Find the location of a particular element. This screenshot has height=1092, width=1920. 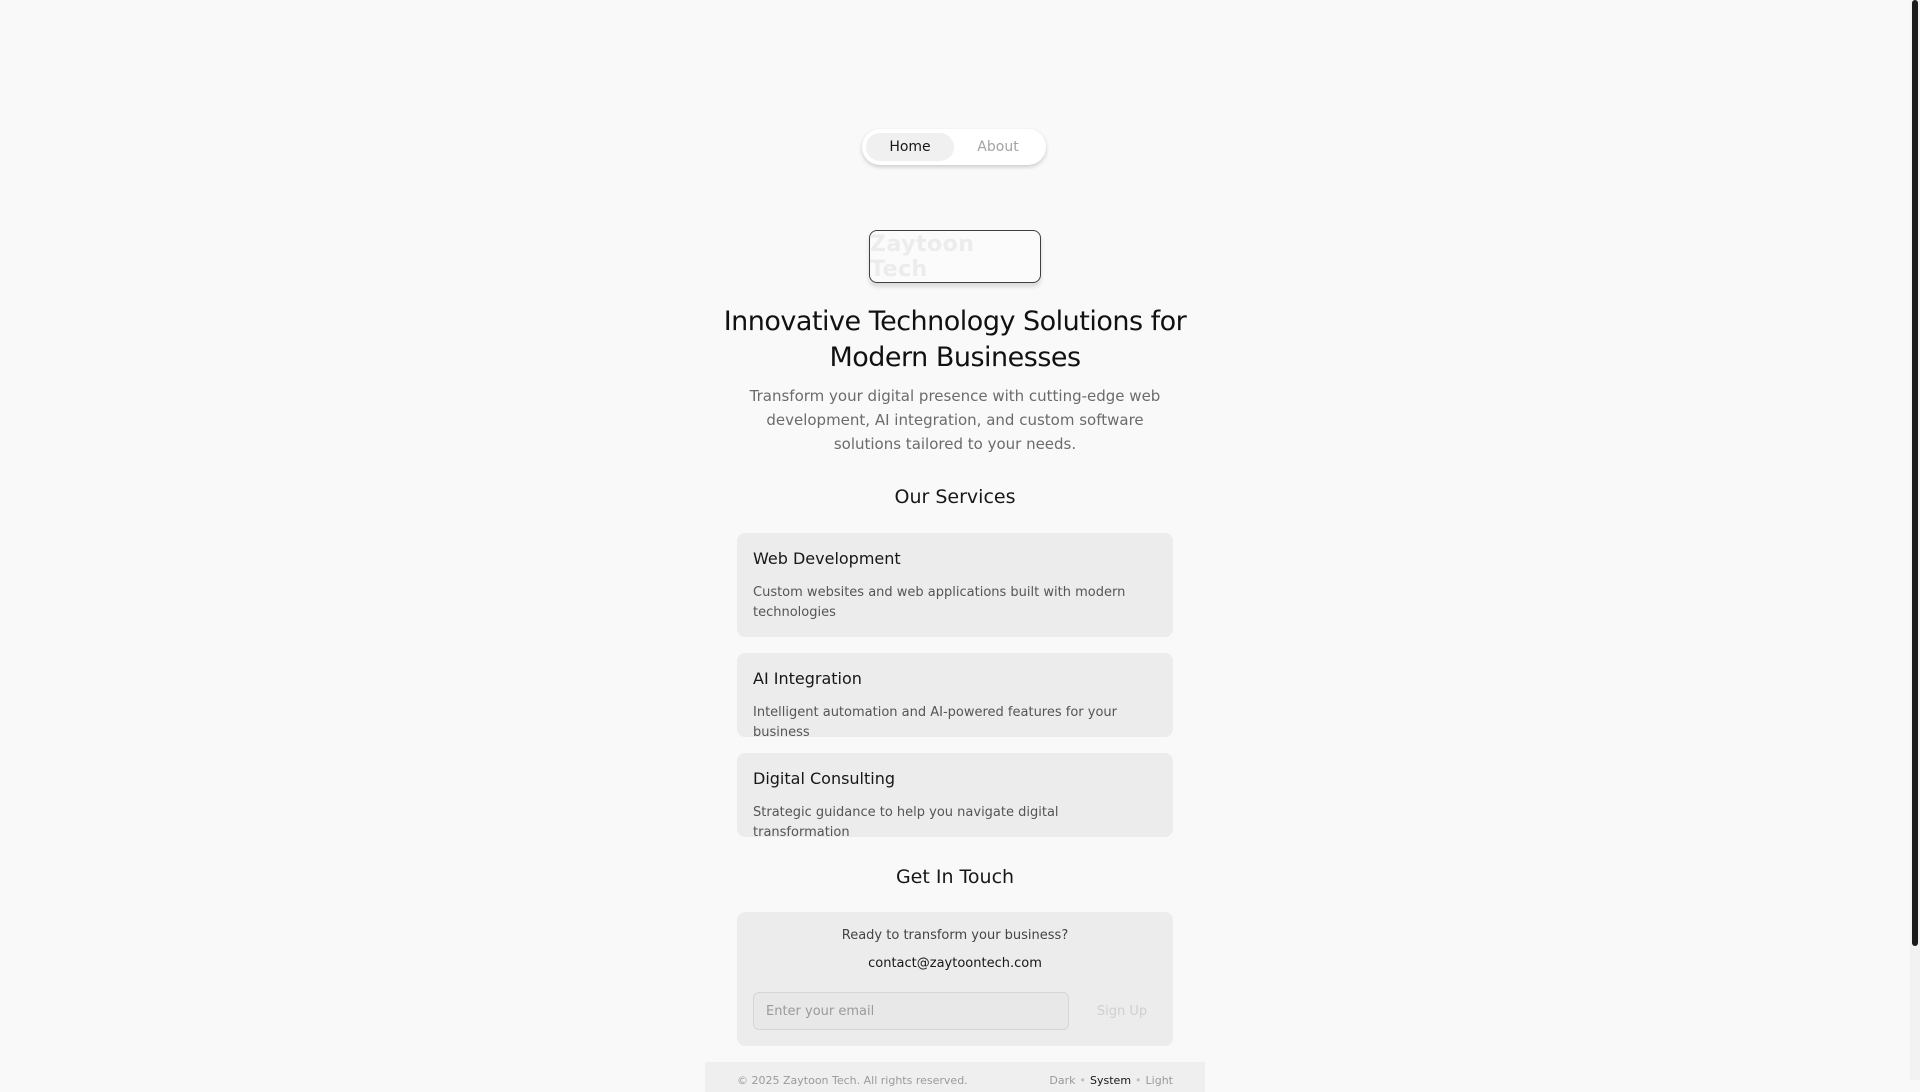

page-scrollbar is located at coordinates (1915, 540).